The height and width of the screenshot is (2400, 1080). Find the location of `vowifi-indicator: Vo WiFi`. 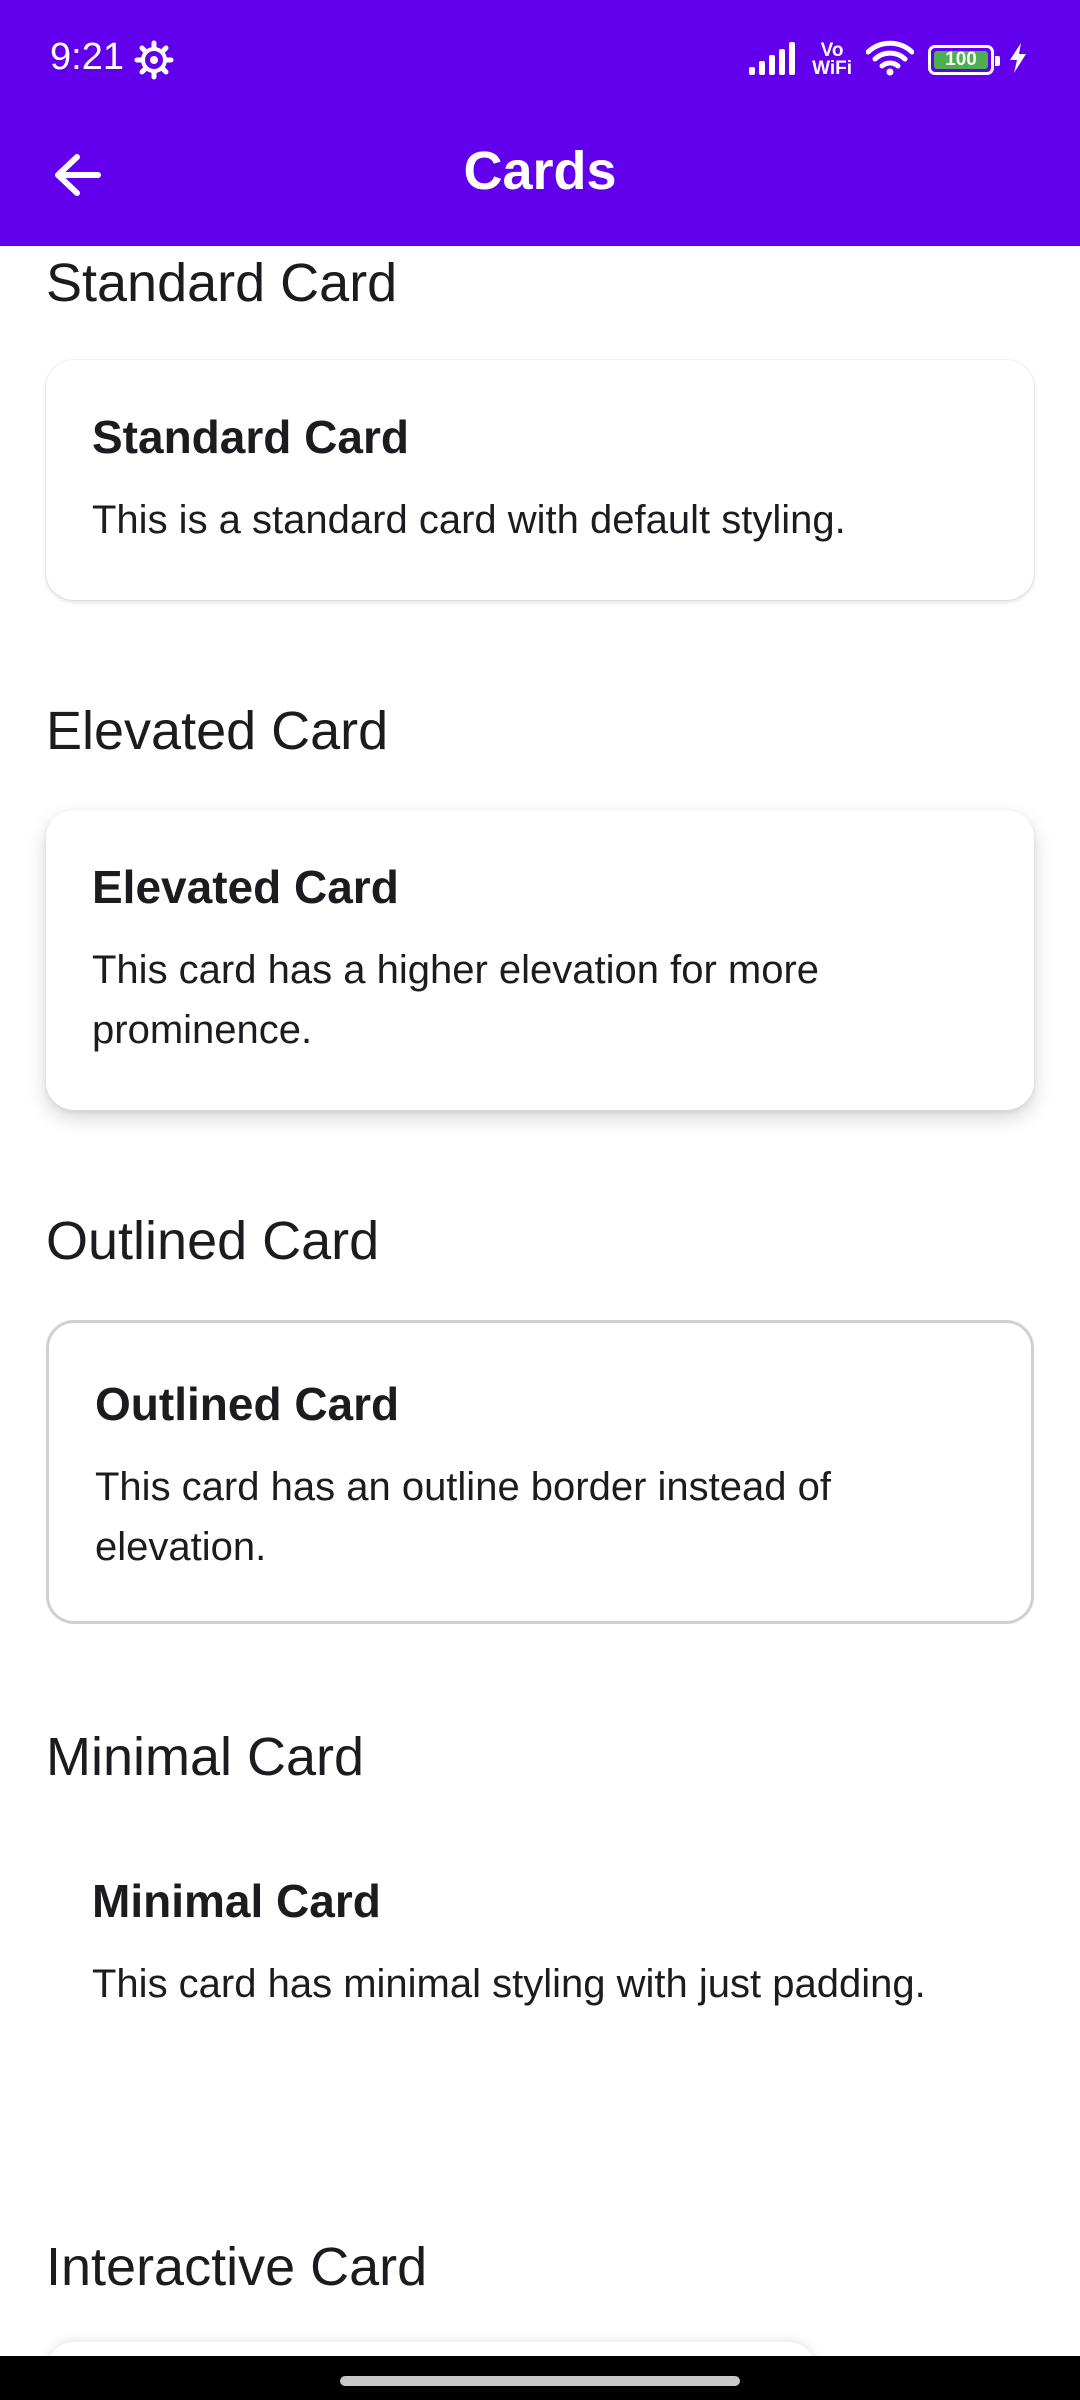

vowifi-indicator: Vo WiFi is located at coordinates (832, 60).